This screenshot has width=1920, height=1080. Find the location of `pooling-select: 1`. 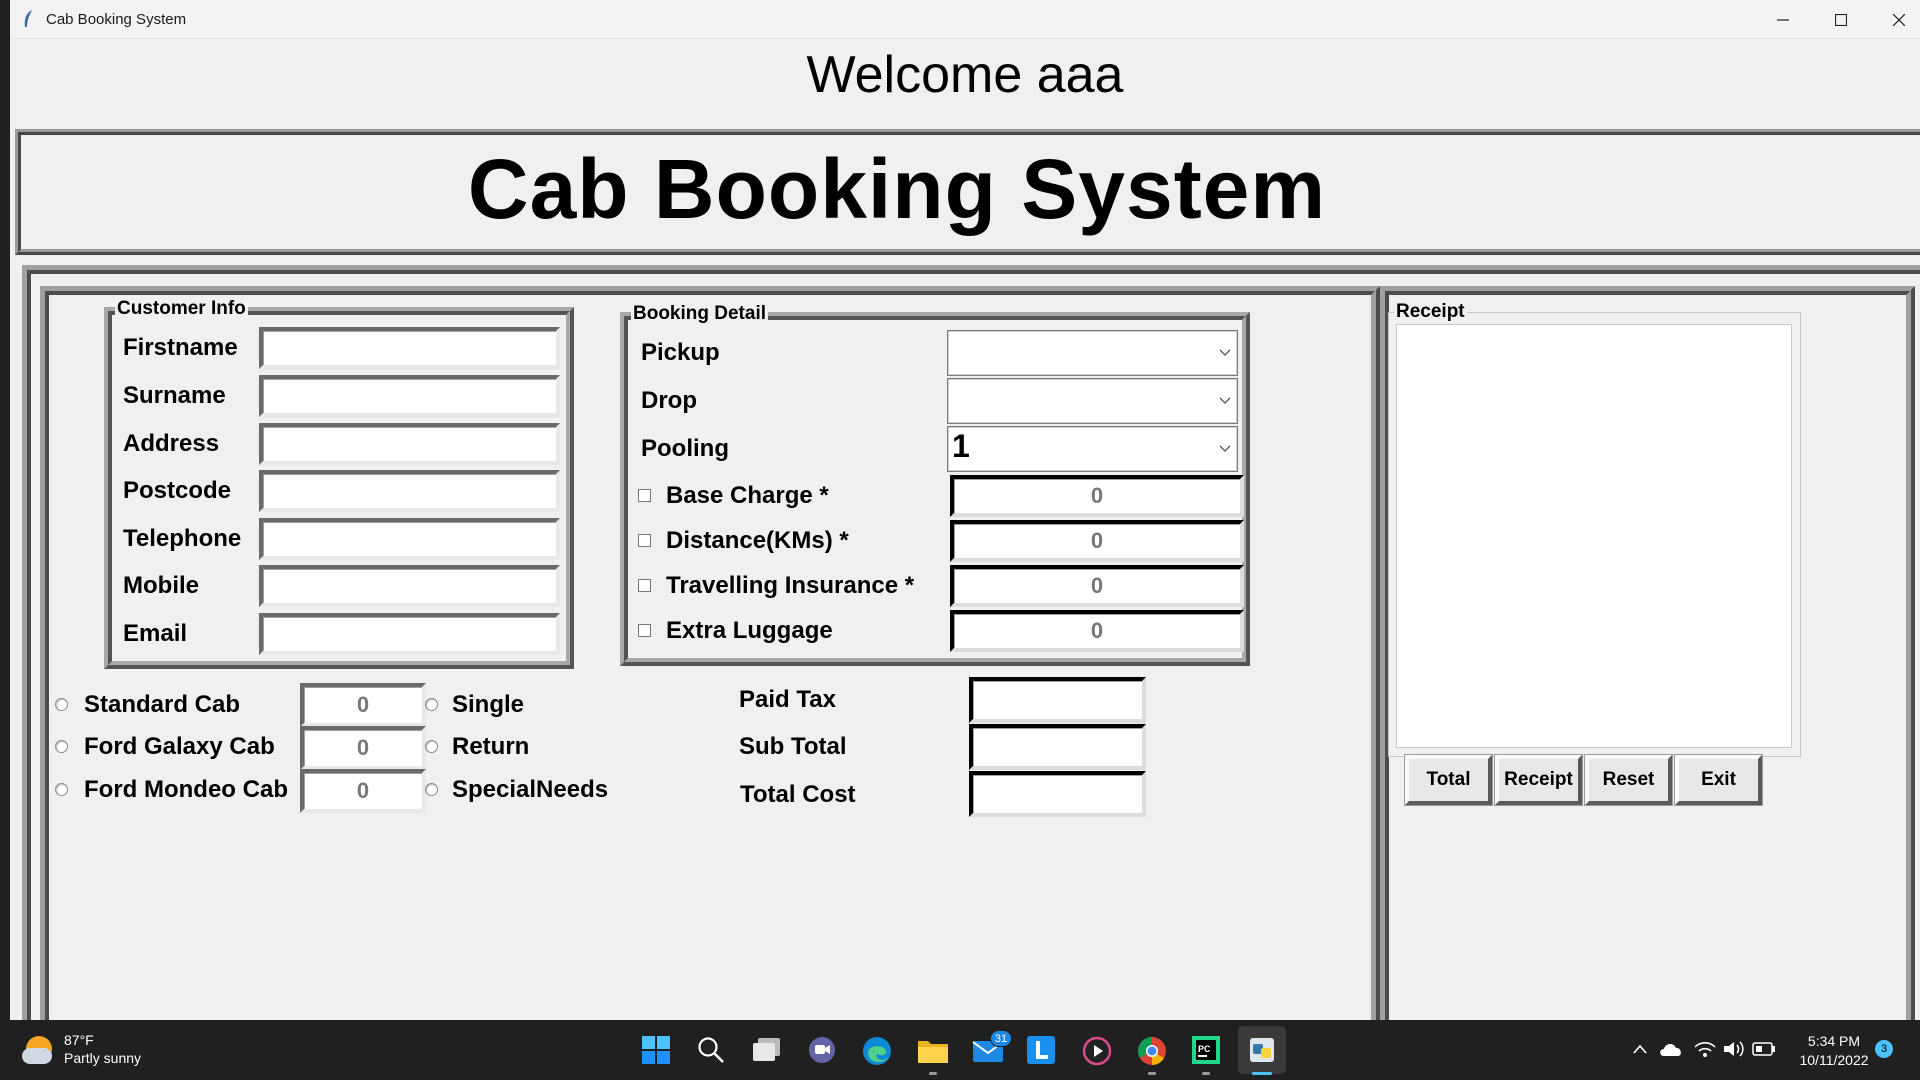

pooling-select: 1 is located at coordinates (1092, 449).